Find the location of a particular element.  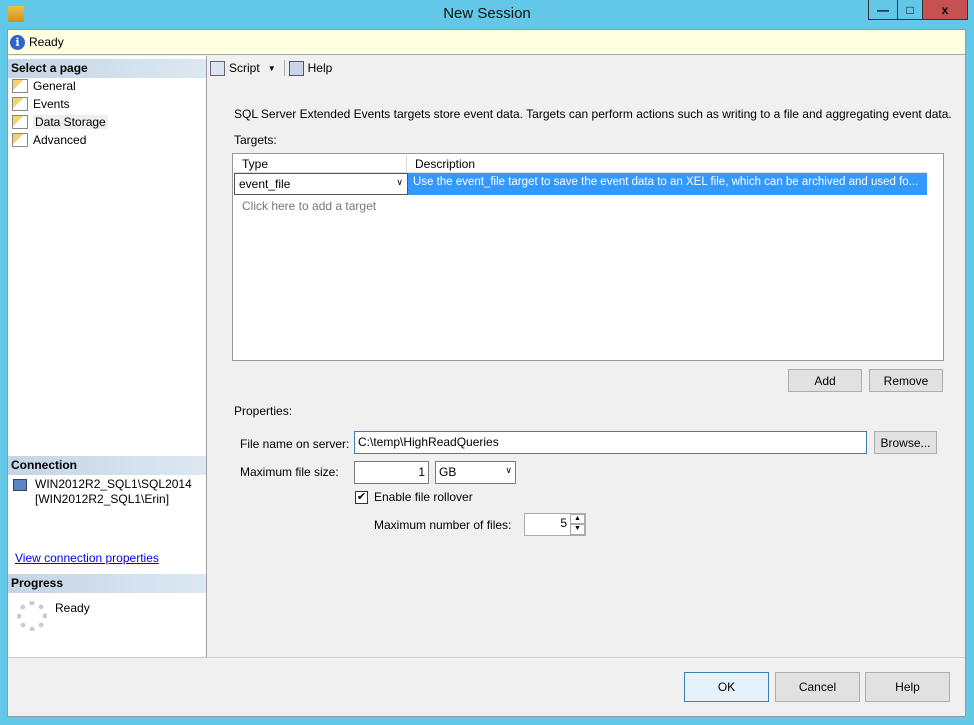

footer-divider is located at coordinates (486, 657).